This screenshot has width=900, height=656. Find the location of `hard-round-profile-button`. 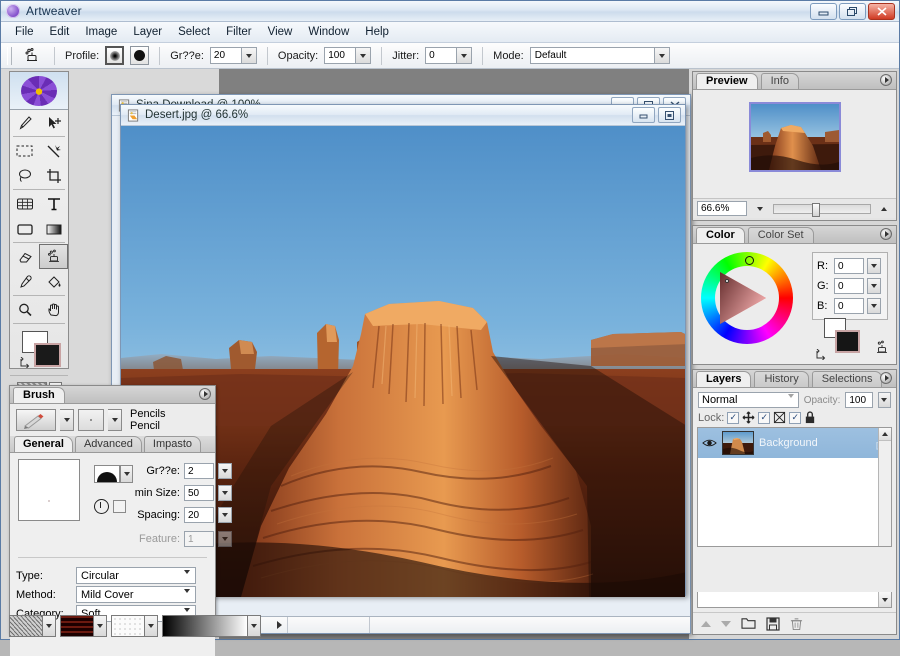

hard-round-profile-button is located at coordinates (140, 55).